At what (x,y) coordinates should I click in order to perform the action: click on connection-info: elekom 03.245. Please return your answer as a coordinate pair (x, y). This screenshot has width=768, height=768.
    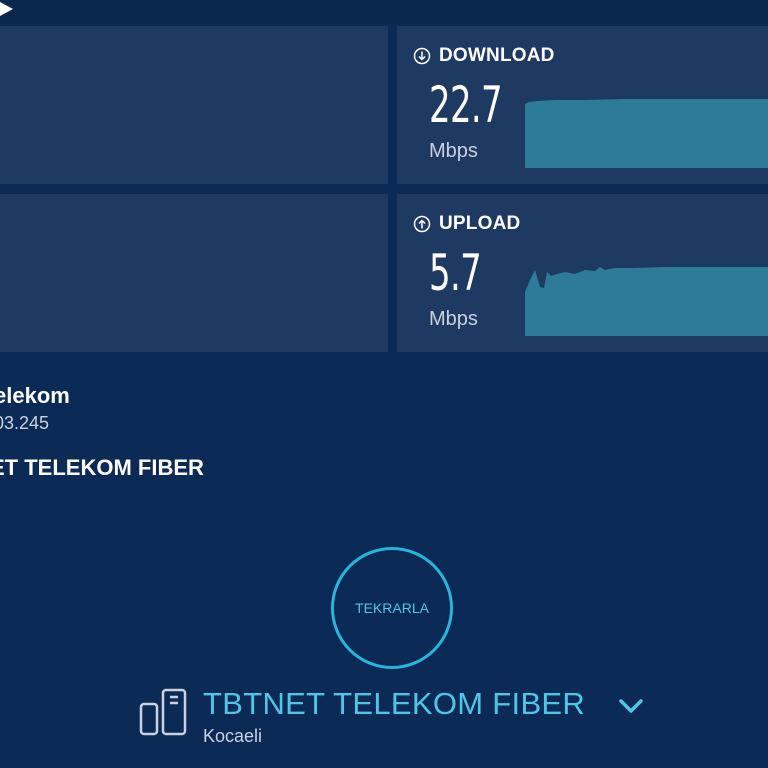
    Looking at the image, I should click on (35, 408).